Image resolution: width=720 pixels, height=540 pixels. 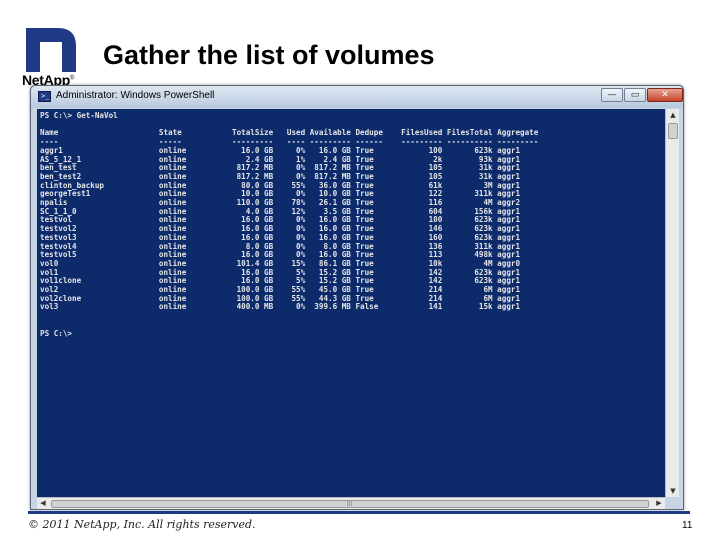 What do you see at coordinates (687, 525) in the screenshot?
I see `page-number: 11` at bounding box center [687, 525].